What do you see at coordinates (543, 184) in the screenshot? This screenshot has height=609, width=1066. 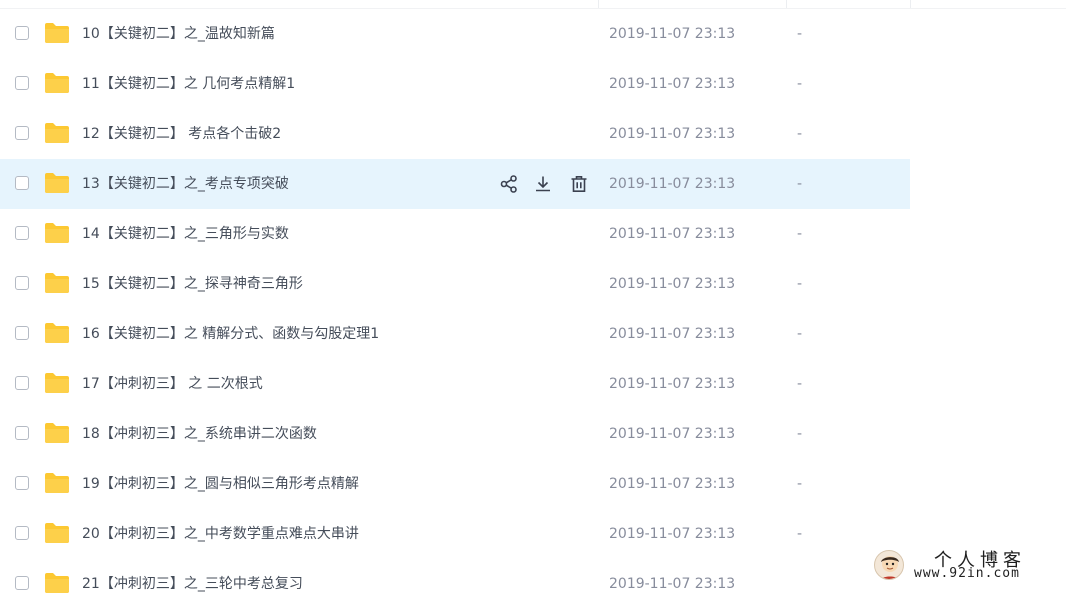 I see `download-icon` at bounding box center [543, 184].